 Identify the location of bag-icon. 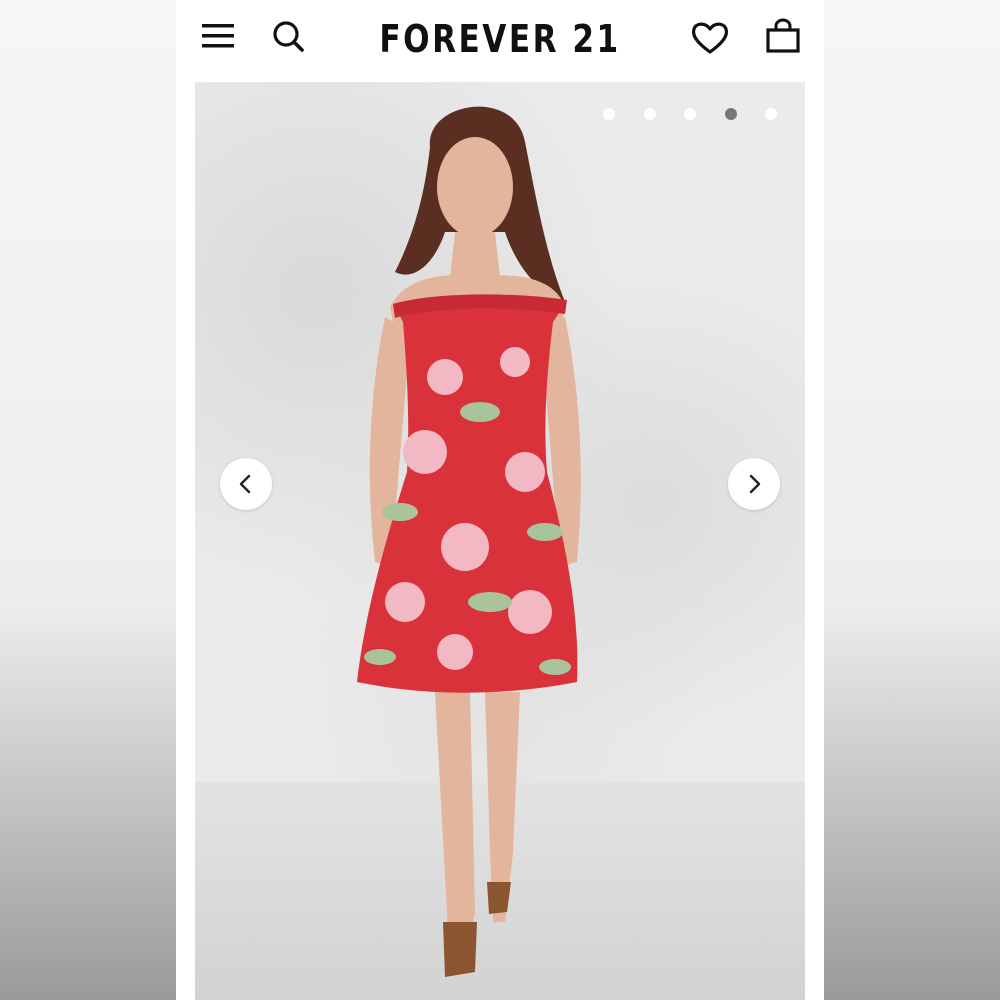
(783, 37).